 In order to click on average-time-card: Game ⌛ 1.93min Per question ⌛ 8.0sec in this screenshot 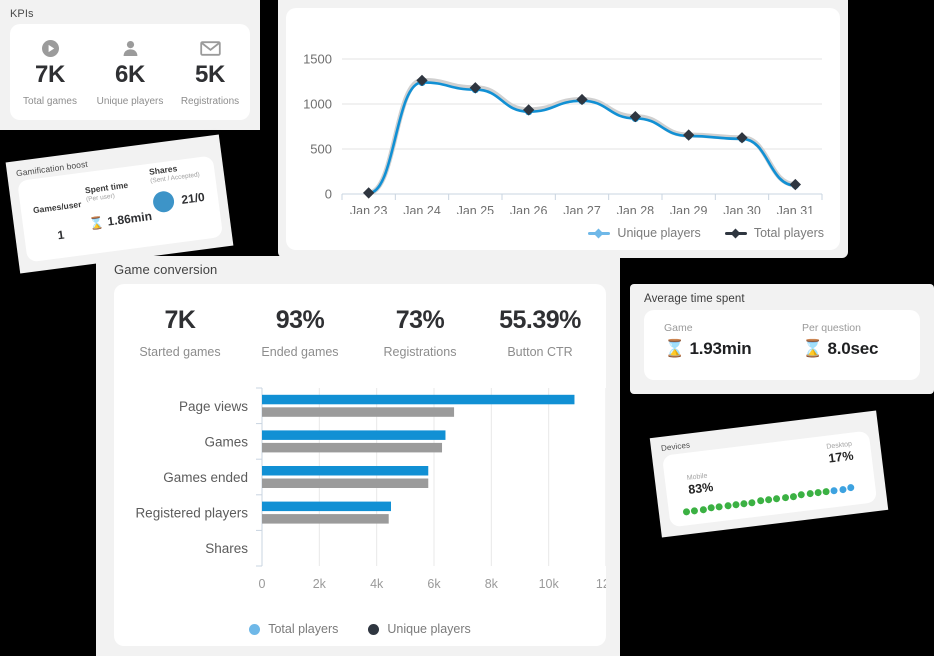, I will do `click(782, 345)`.